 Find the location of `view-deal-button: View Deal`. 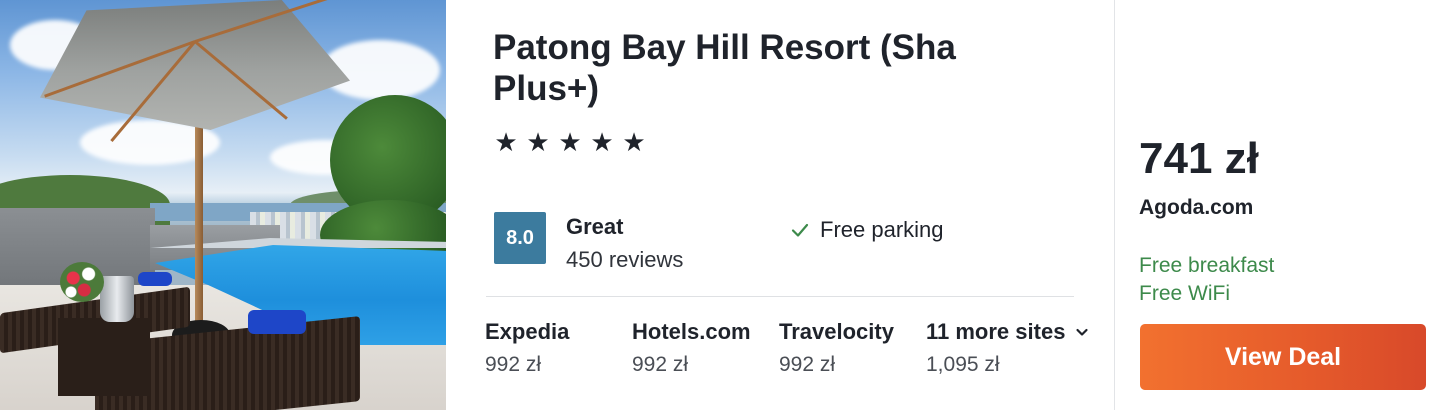

view-deal-button: View Deal is located at coordinates (1283, 357).